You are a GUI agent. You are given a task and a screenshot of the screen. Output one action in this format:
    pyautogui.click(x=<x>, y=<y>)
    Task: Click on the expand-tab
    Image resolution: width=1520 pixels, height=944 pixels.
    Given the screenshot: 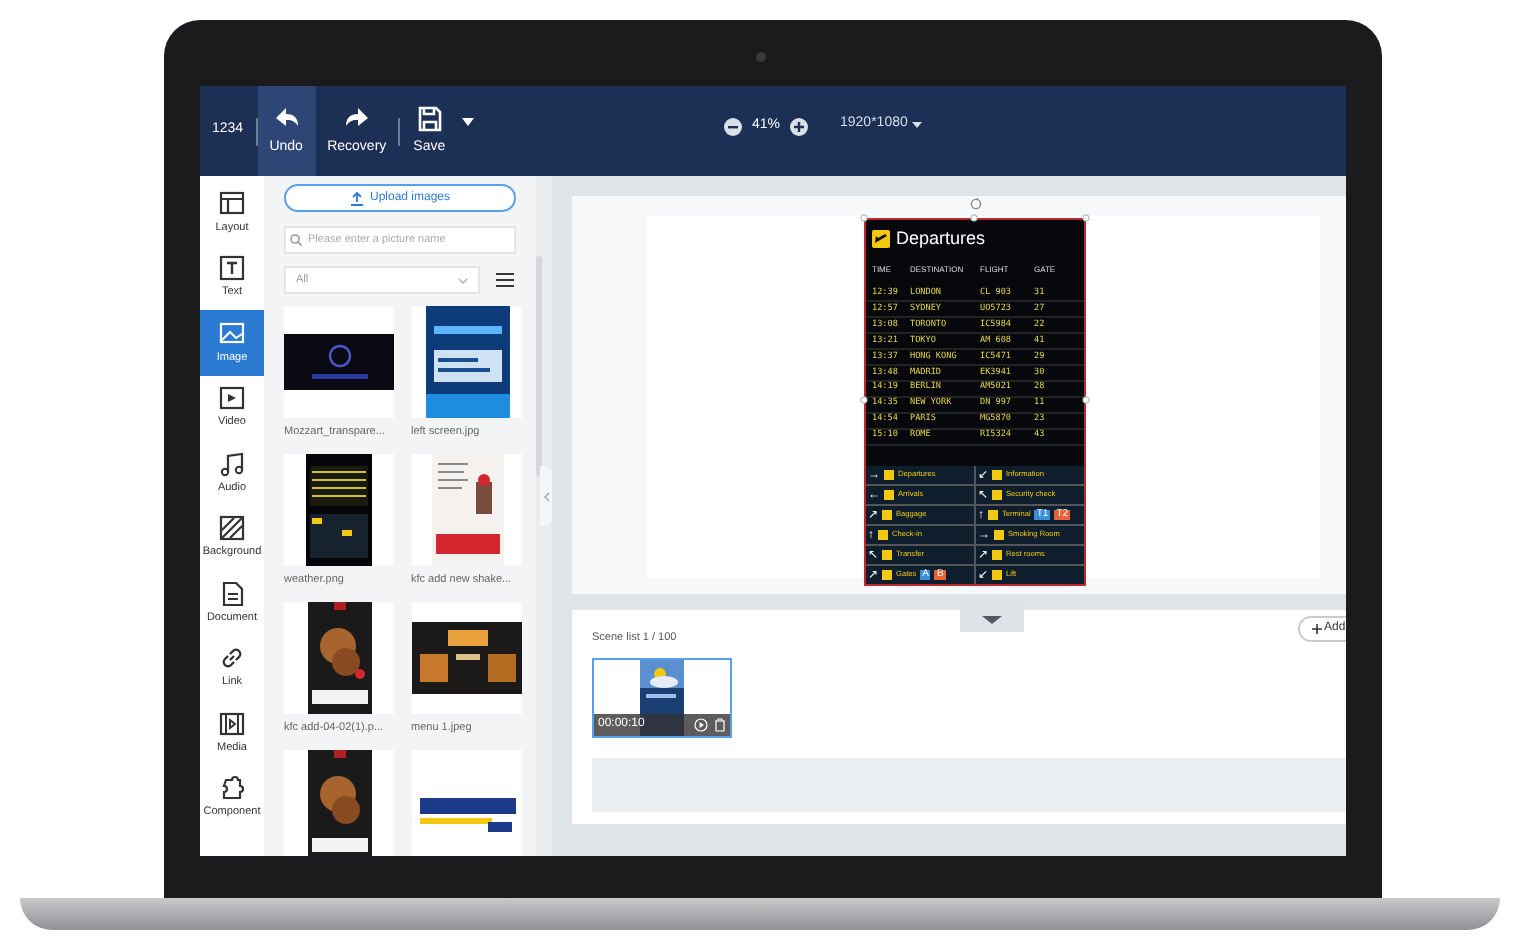 What is the action you would take?
    pyautogui.click(x=992, y=619)
    